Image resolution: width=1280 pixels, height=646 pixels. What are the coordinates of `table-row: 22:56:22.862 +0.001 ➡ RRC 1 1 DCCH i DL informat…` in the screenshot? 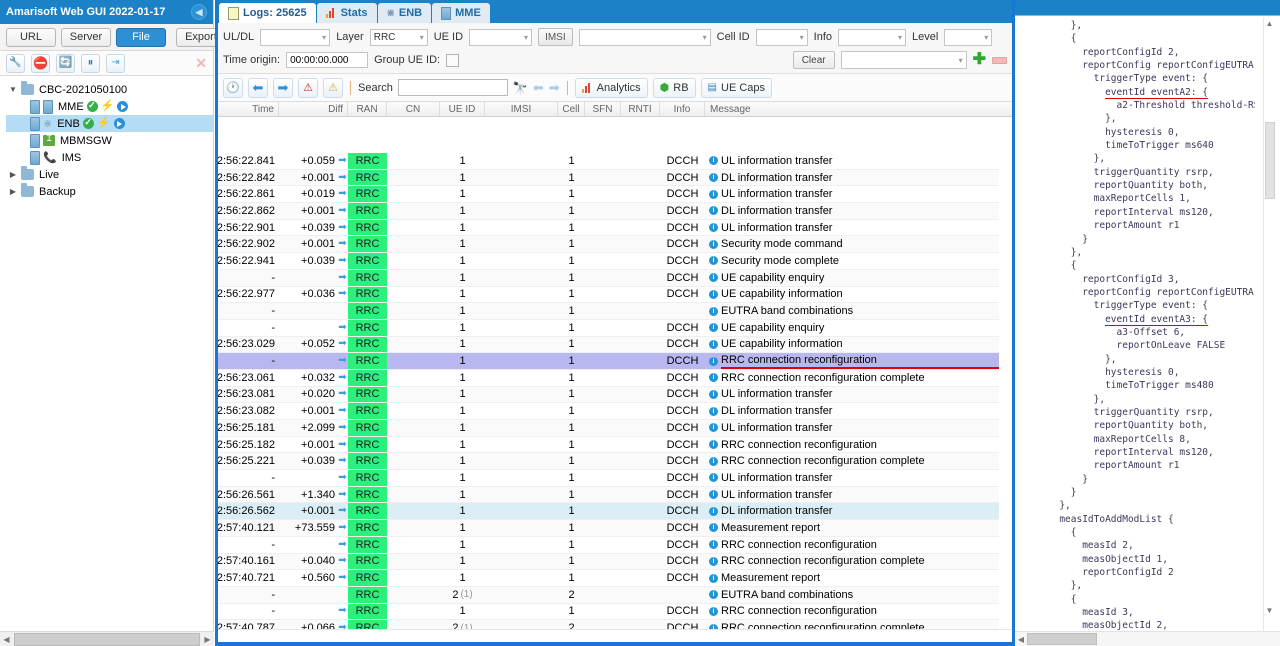 It's located at (608, 211).